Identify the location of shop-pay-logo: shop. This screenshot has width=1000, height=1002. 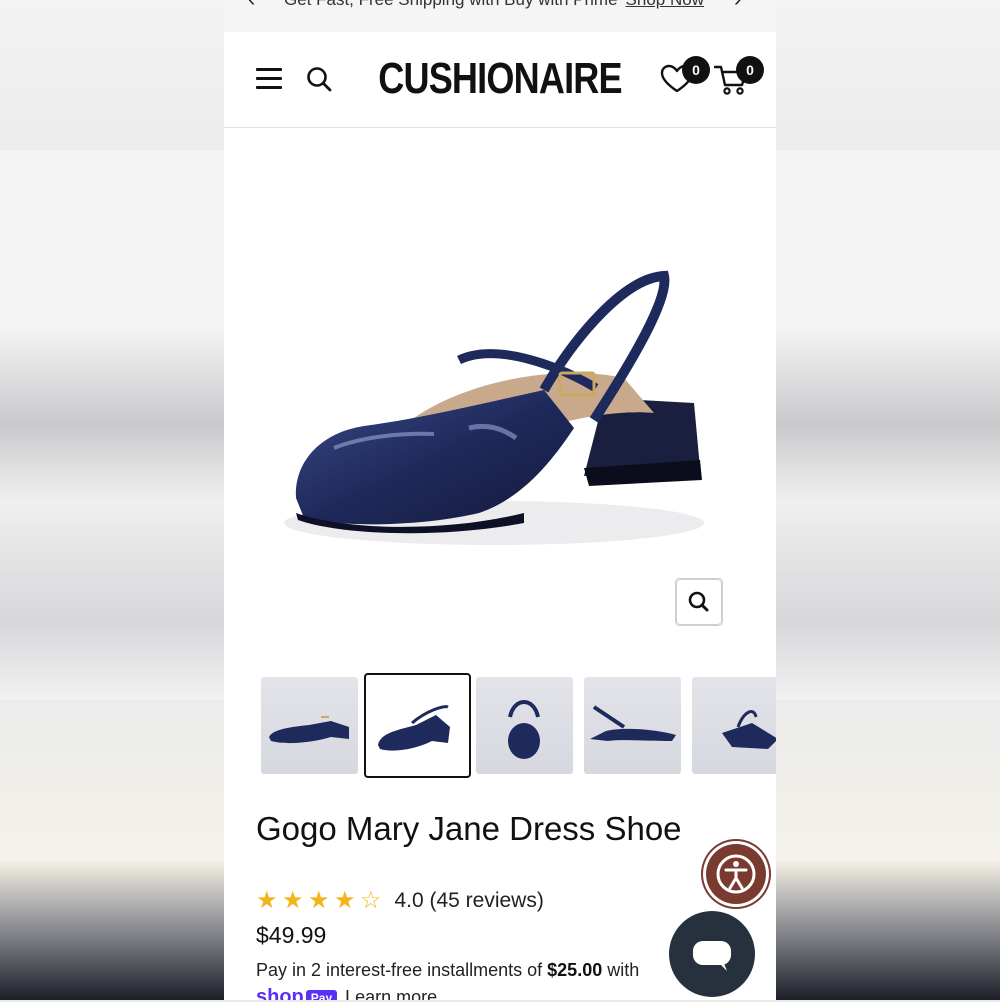
(280, 993).